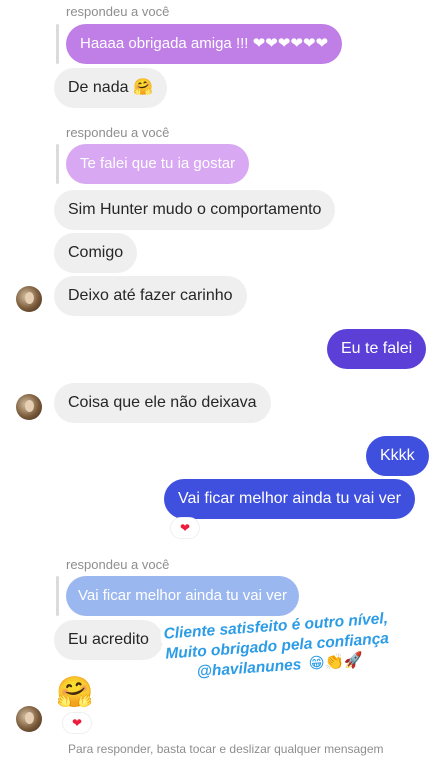 The width and height of the screenshot is (434, 762). I want to click on sticker-emojis: 😁👏🚀, so click(336, 662).